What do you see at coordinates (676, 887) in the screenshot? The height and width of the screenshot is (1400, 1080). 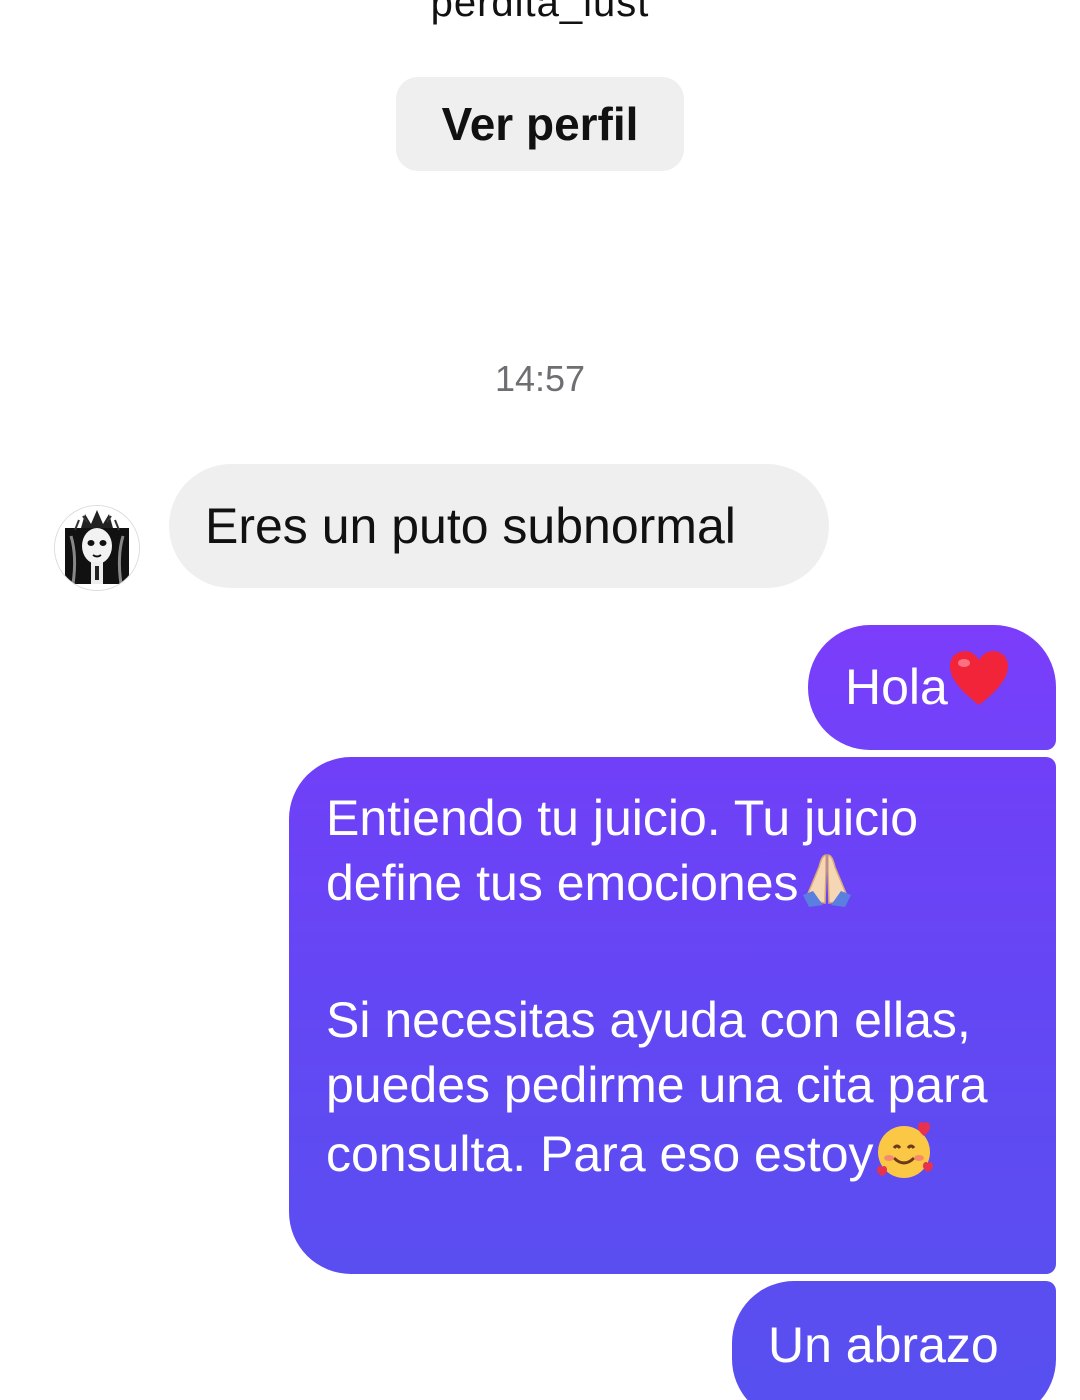 I see `message-text-line: define tus emociones` at bounding box center [676, 887].